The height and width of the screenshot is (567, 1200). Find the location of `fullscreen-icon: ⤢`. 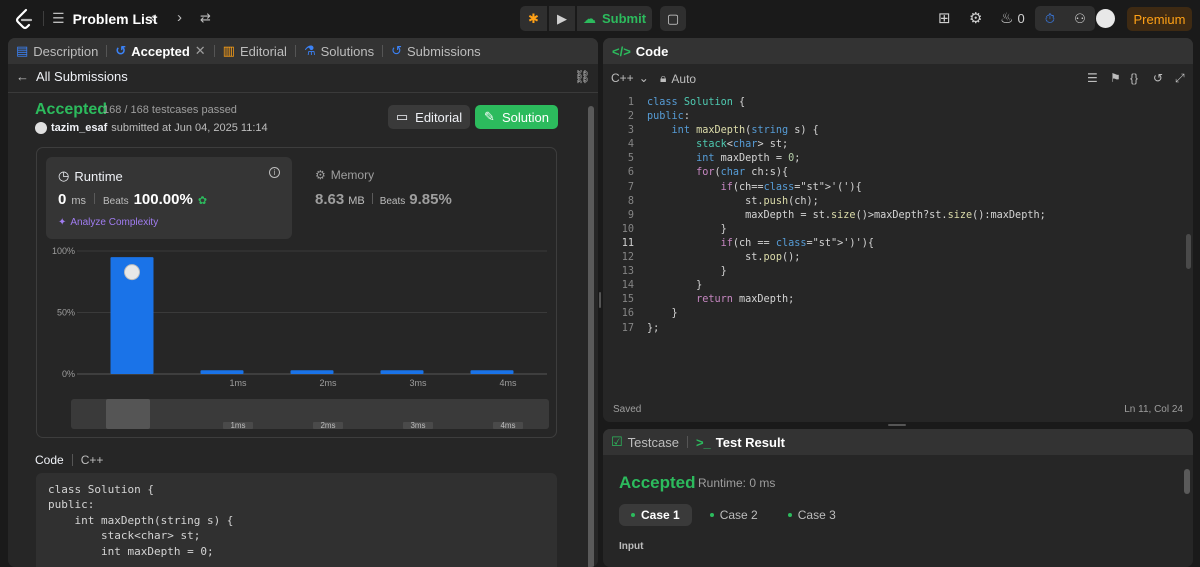

fullscreen-icon: ⤢ is located at coordinates (1180, 78).